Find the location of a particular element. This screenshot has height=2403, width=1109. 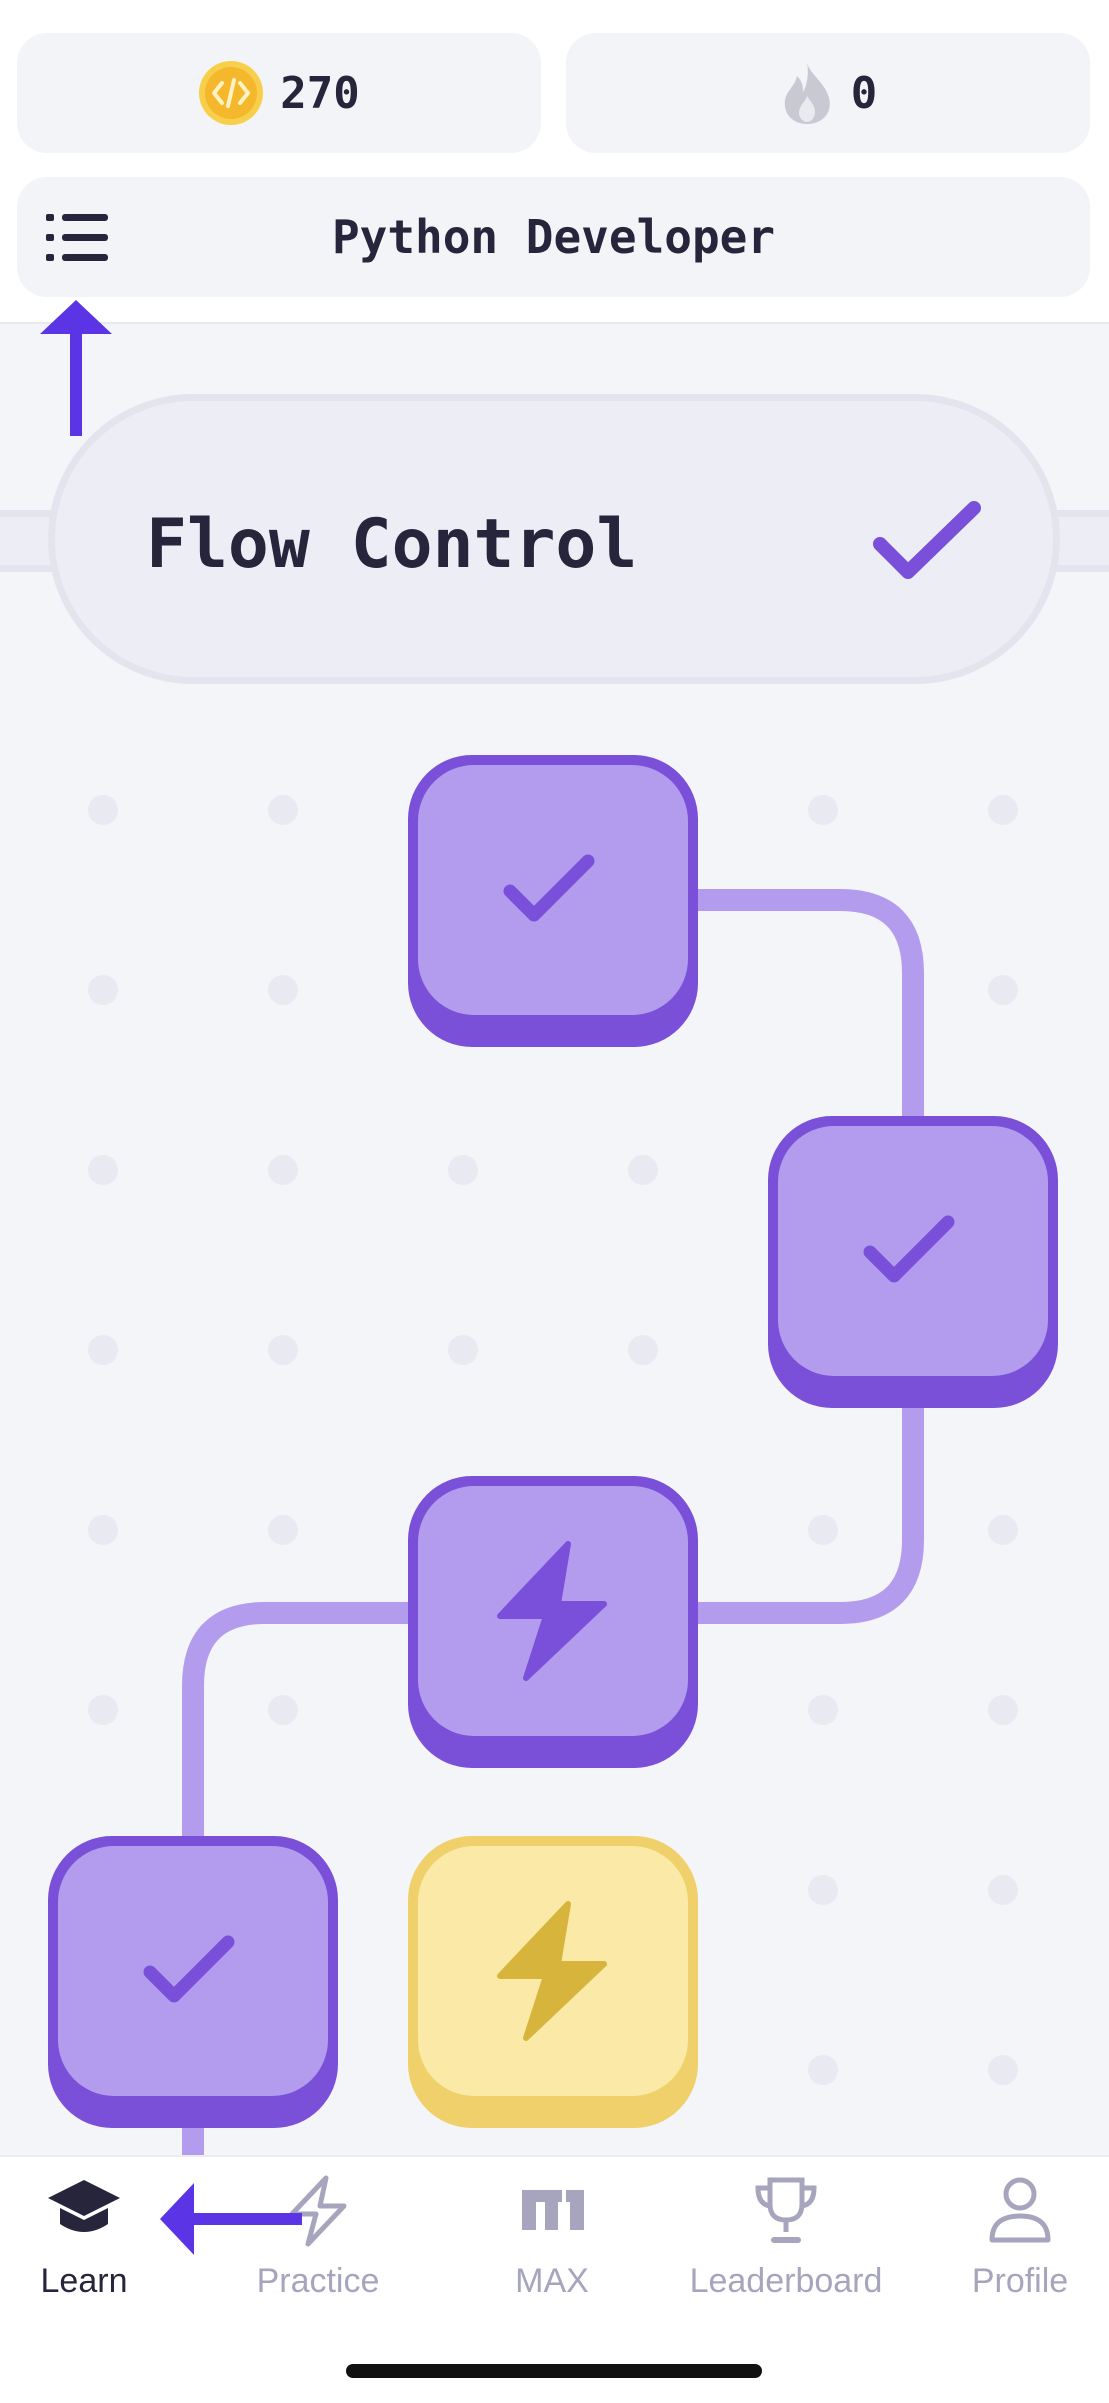

practice-node-available is located at coordinates (553, 1982).